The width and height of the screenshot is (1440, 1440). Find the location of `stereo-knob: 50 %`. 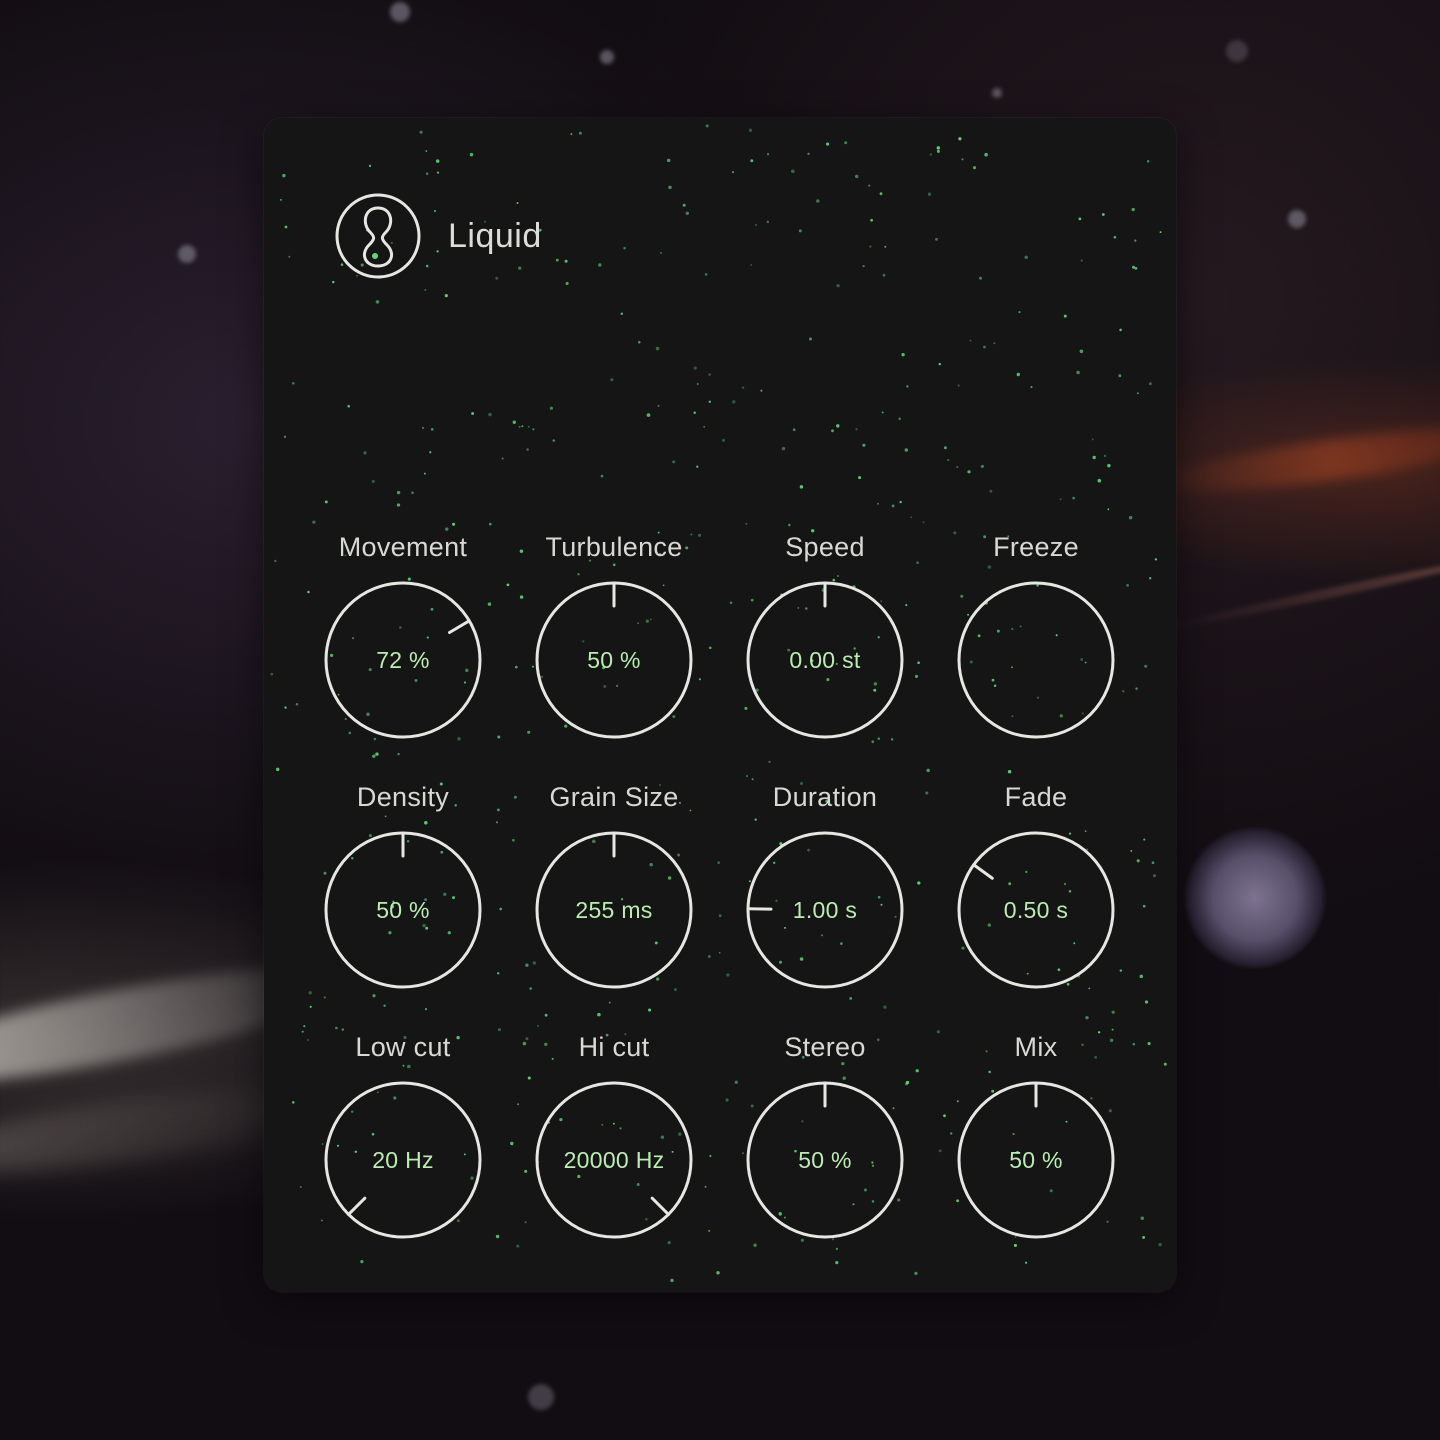

stereo-knob: 50 % is located at coordinates (825, 1160).